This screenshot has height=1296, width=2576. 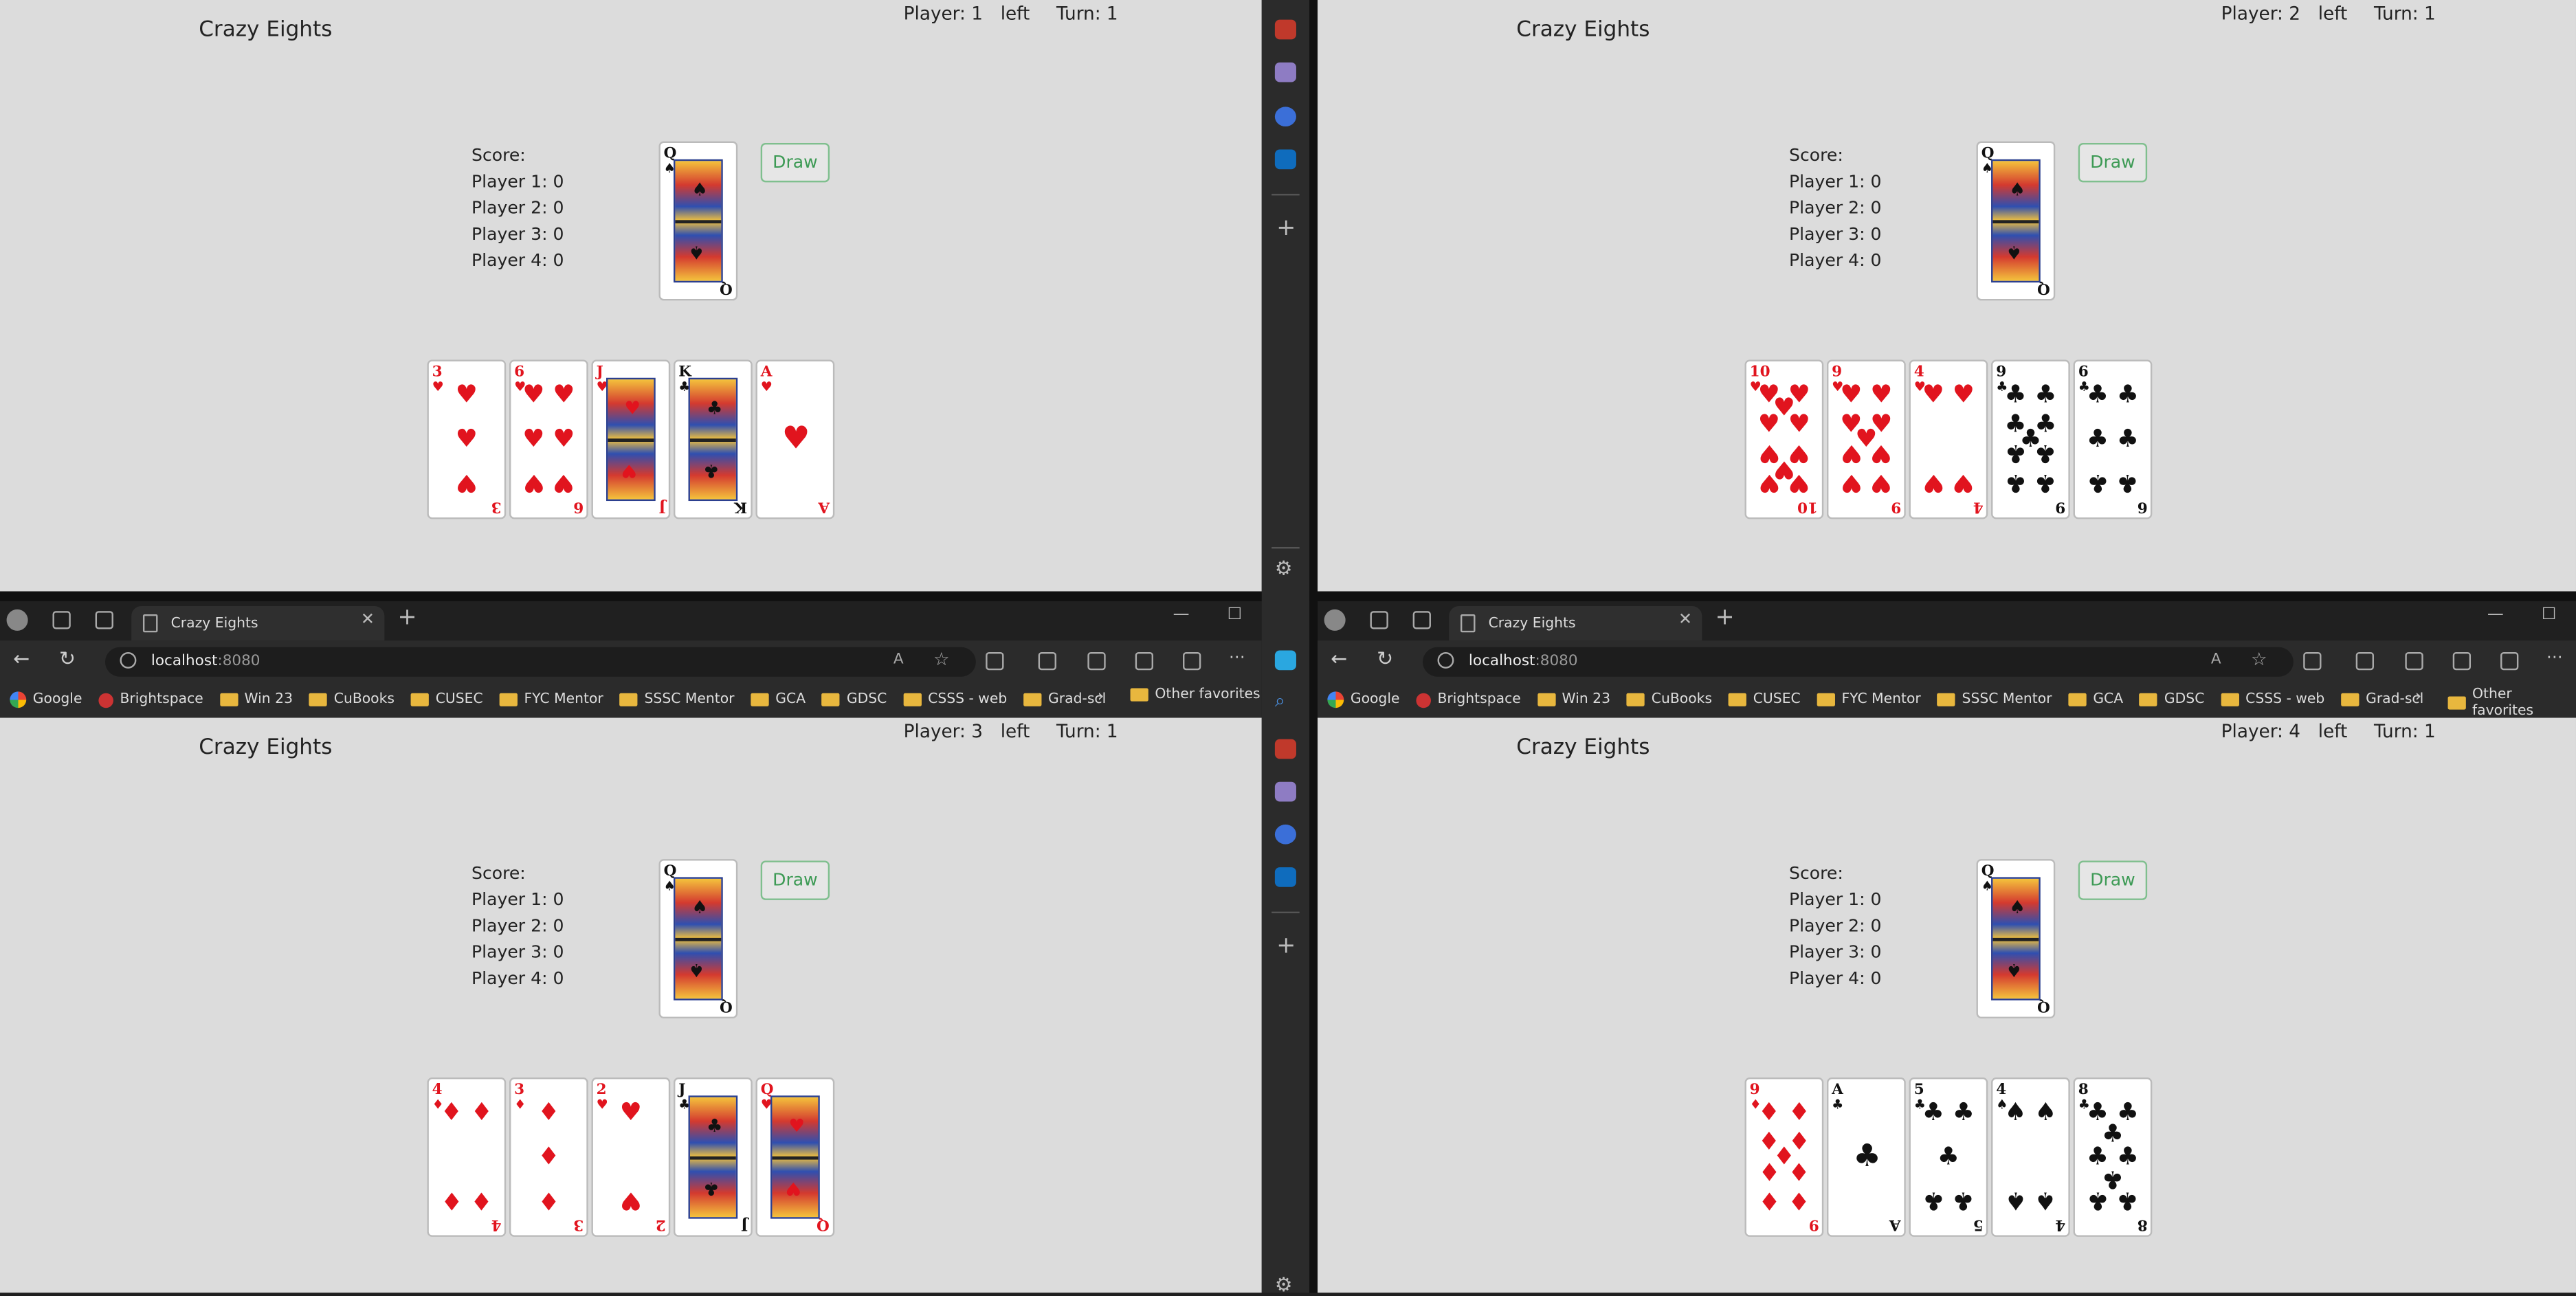 I want to click on card-9-of-diamonds: 9 ♦ 9 ♦ ♦ ♦ ♦ ♦ ♦ ♦ ♦ ♦, so click(x=1784, y=1157).